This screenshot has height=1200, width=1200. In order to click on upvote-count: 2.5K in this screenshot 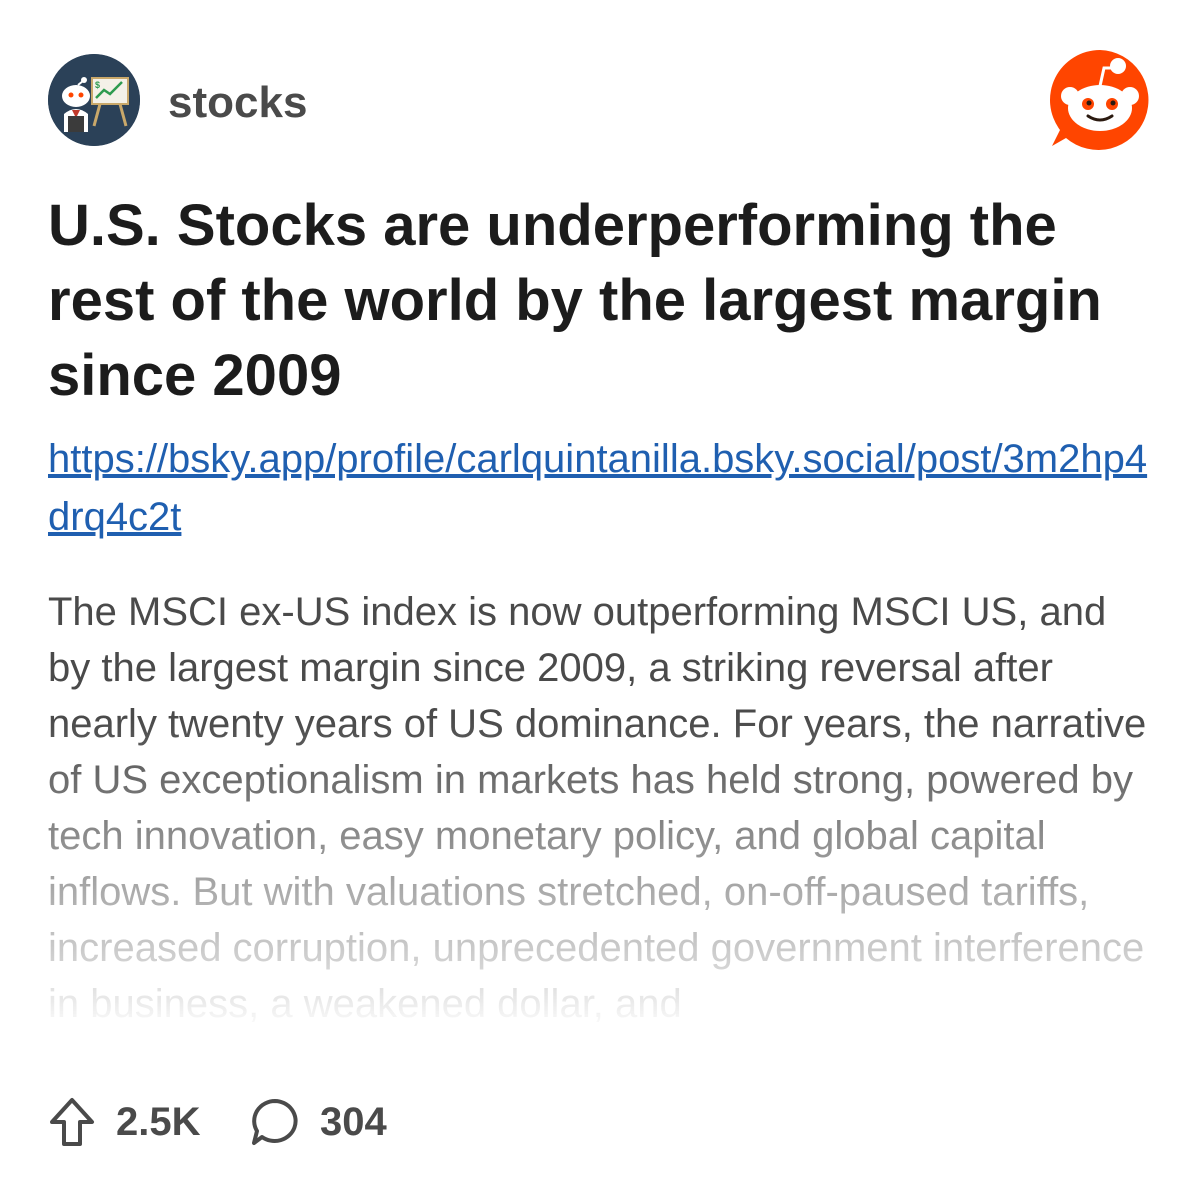, I will do `click(158, 1121)`.